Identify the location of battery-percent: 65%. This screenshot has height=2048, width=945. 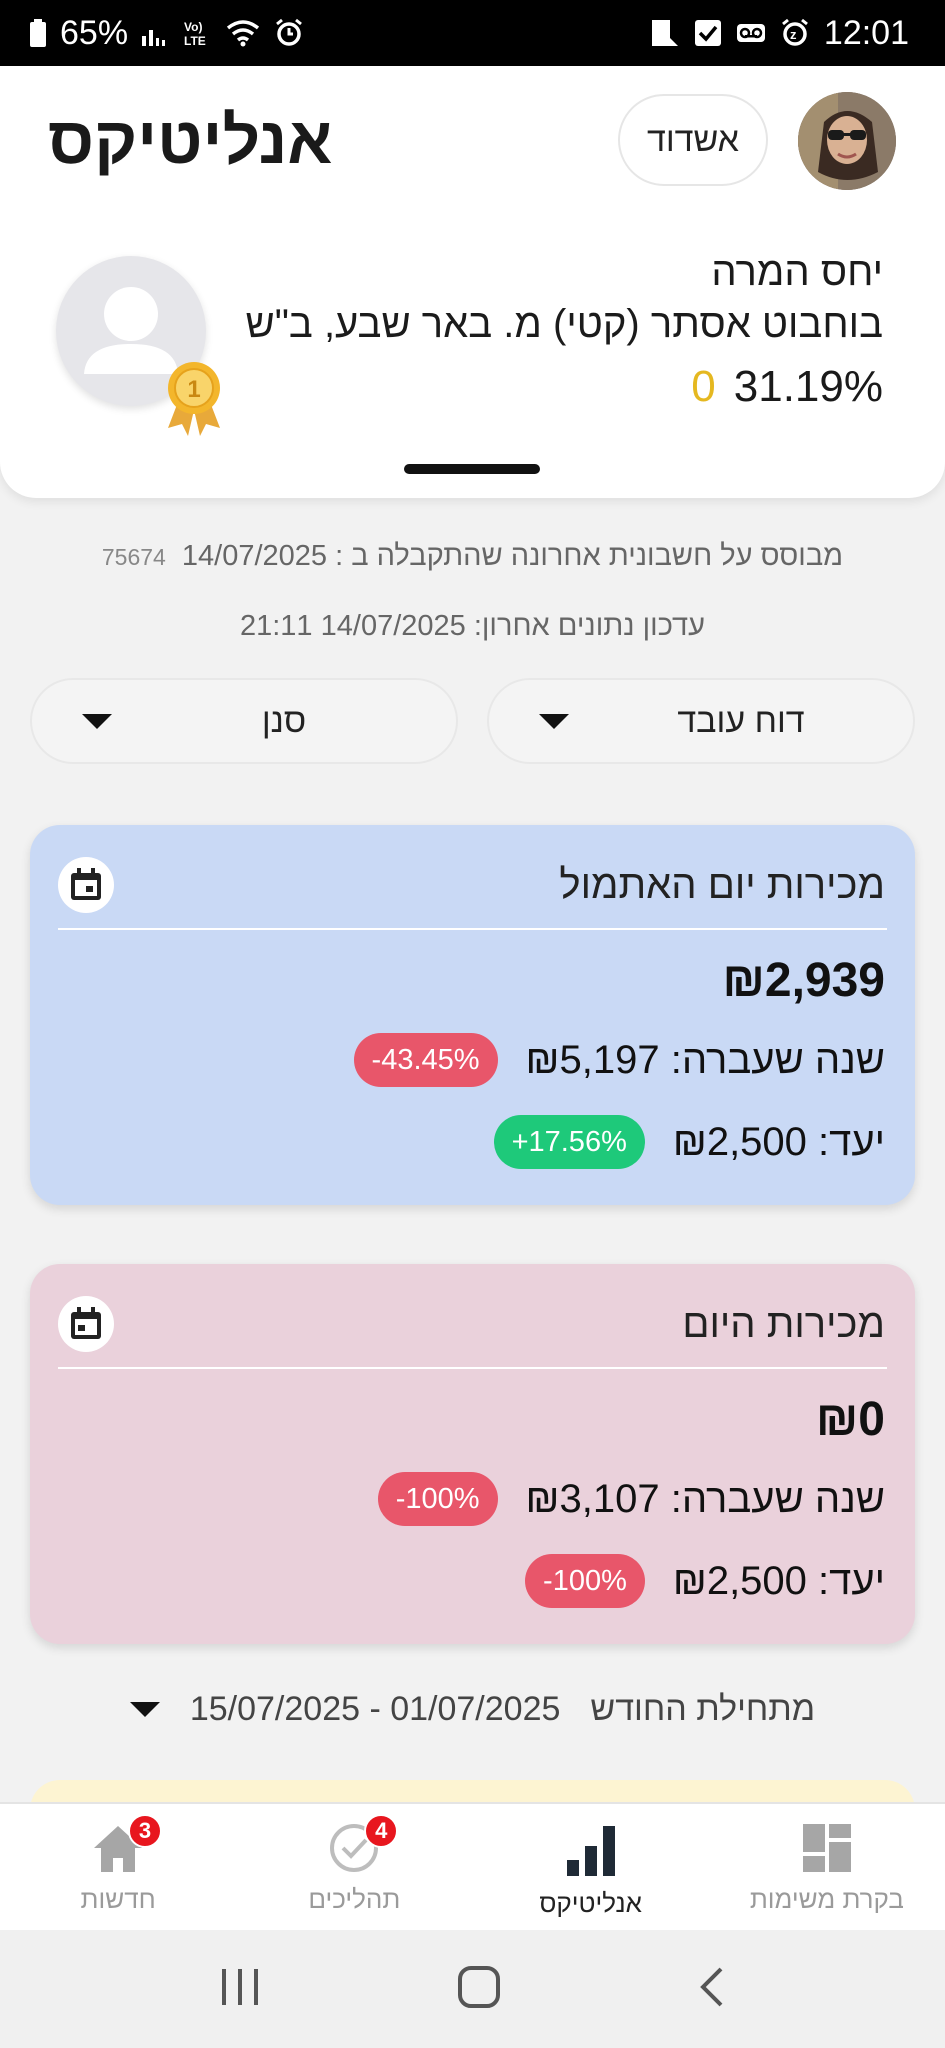
(94, 32).